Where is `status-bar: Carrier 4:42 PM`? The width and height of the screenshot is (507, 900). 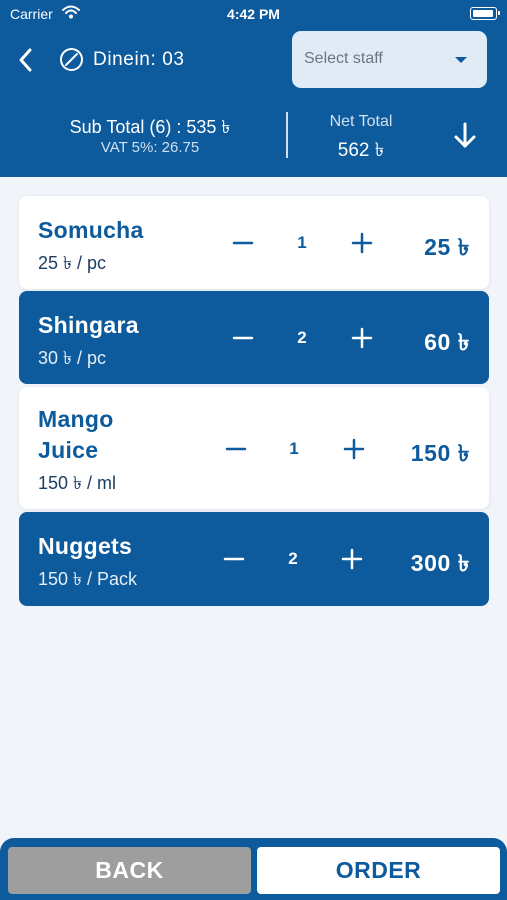 status-bar: Carrier 4:42 PM is located at coordinates (253, 14).